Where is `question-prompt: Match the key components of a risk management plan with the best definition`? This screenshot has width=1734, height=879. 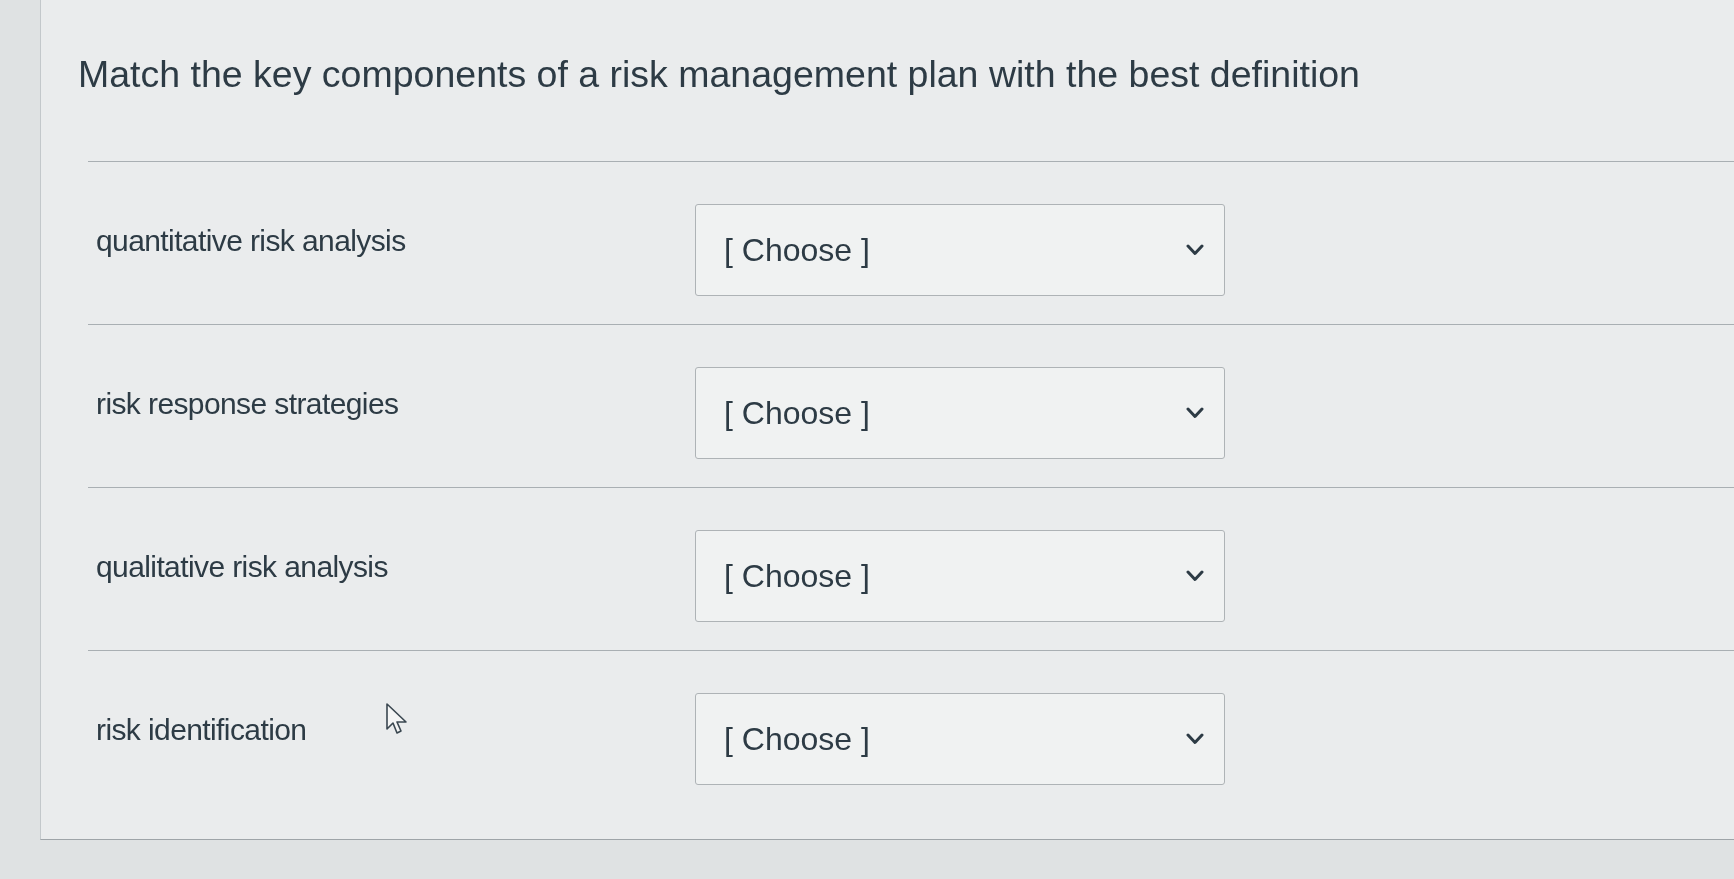 question-prompt: Match the key components of a risk management plan with the best definition is located at coordinates (719, 74).